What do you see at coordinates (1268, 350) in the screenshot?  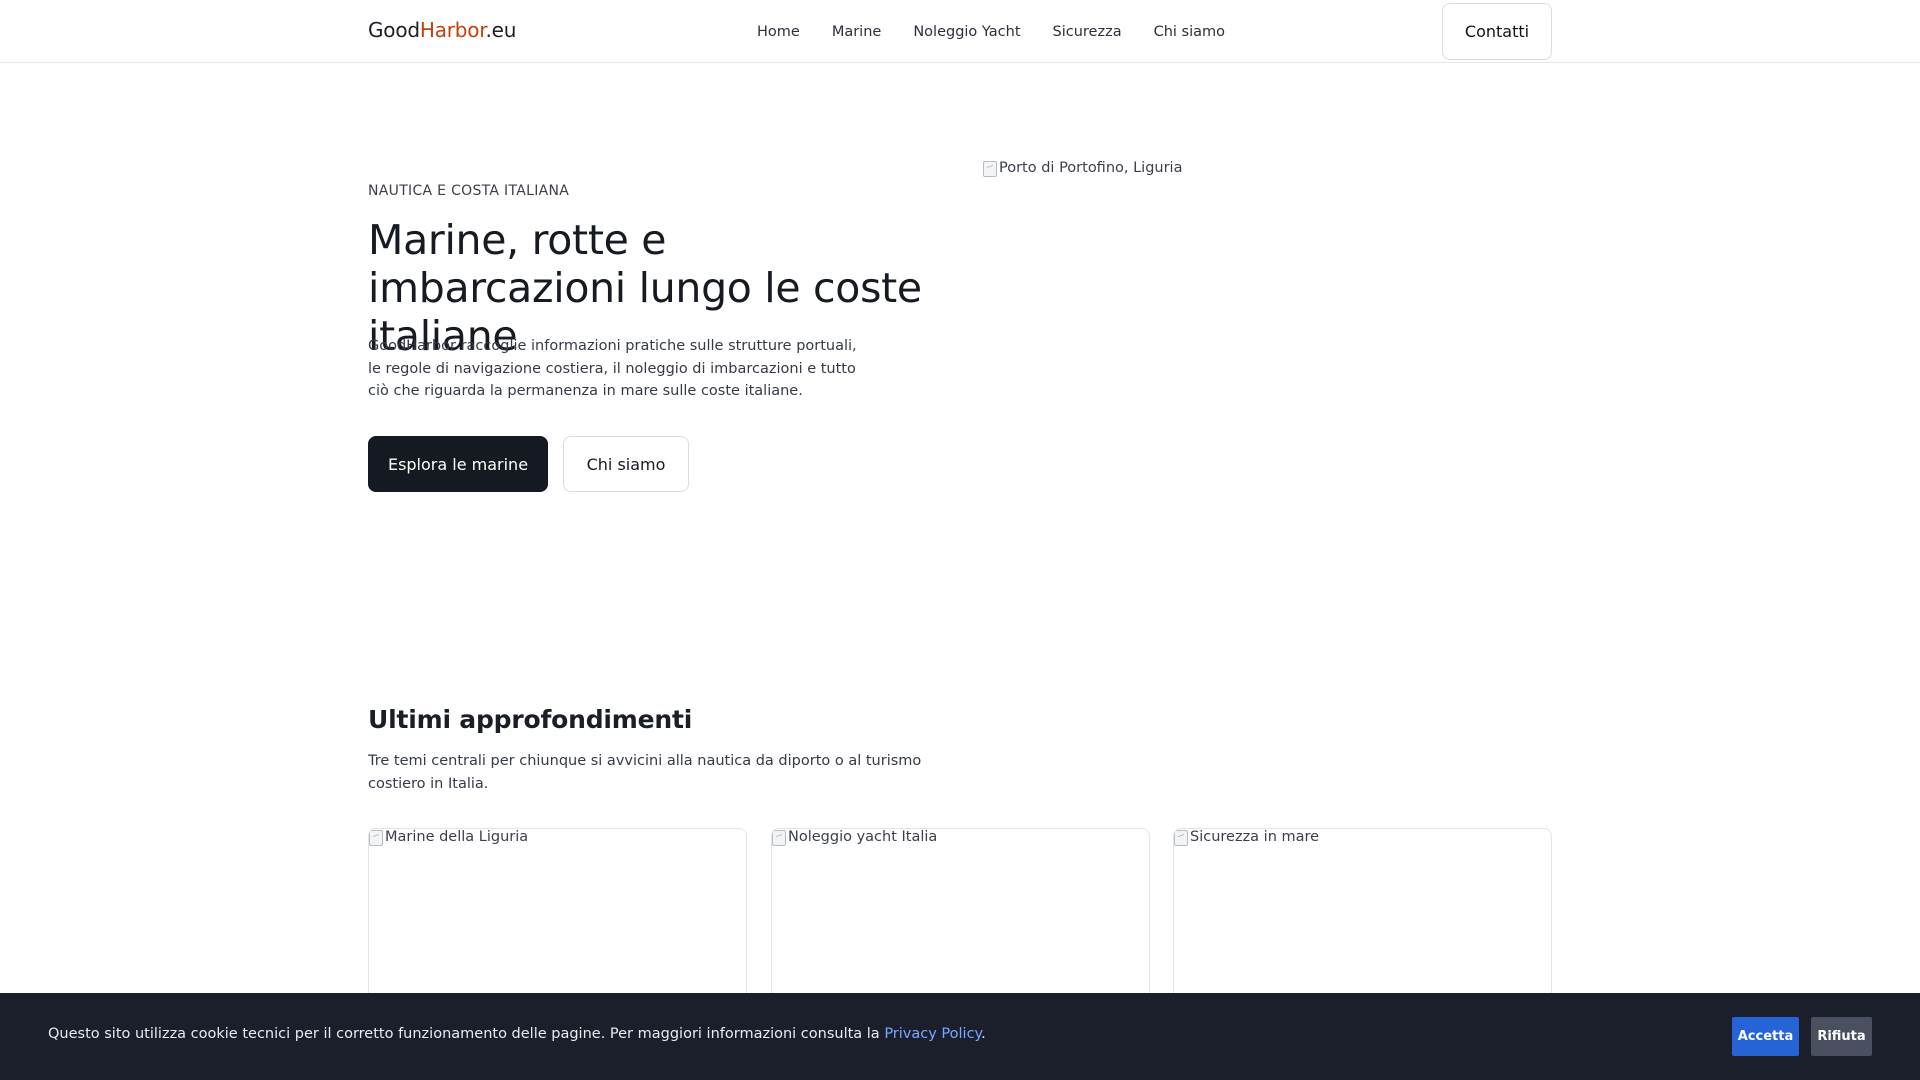 I see `hero-image: Porto di Portofino, Liguria` at bounding box center [1268, 350].